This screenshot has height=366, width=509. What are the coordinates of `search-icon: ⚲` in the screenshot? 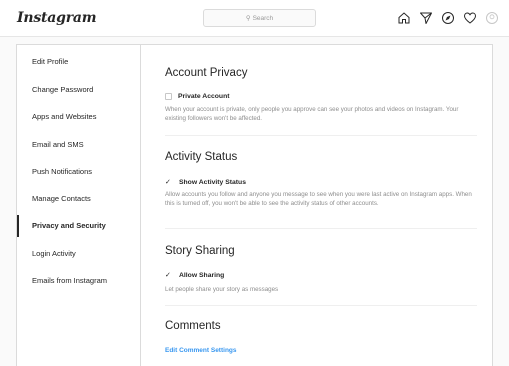 It's located at (248, 18).